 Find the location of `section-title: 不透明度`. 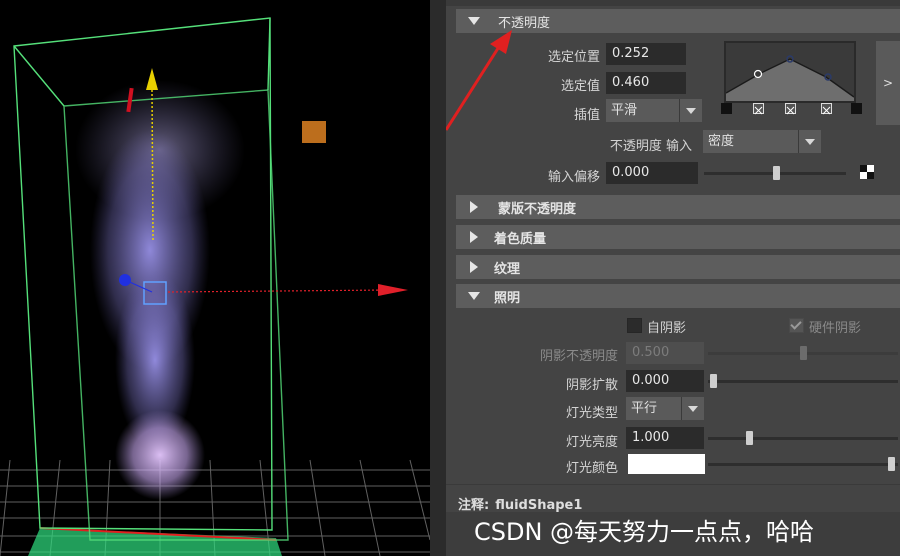

section-title: 不透明度 is located at coordinates (524, 23).